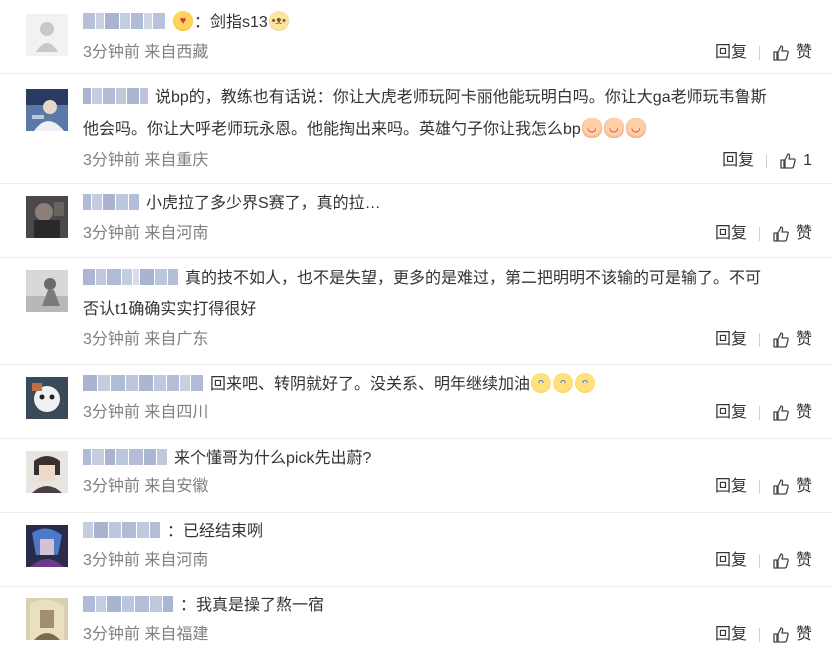 This screenshot has width=832, height=662. Describe the element at coordinates (461, 97) in the screenshot. I see `comment-text: 说bp的，教练也有话说：你让大虎老师玩阿卡丽他能玩明白吗。你让大ga老师玩韦鲁斯` at that location.